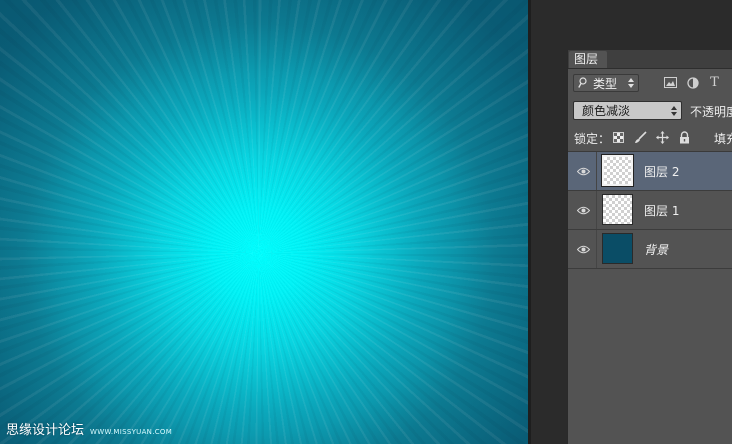 Image resolution: width=732 pixels, height=444 pixels. What do you see at coordinates (714, 82) in the screenshot?
I see `type-filter-icon: T` at bounding box center [714, 82].